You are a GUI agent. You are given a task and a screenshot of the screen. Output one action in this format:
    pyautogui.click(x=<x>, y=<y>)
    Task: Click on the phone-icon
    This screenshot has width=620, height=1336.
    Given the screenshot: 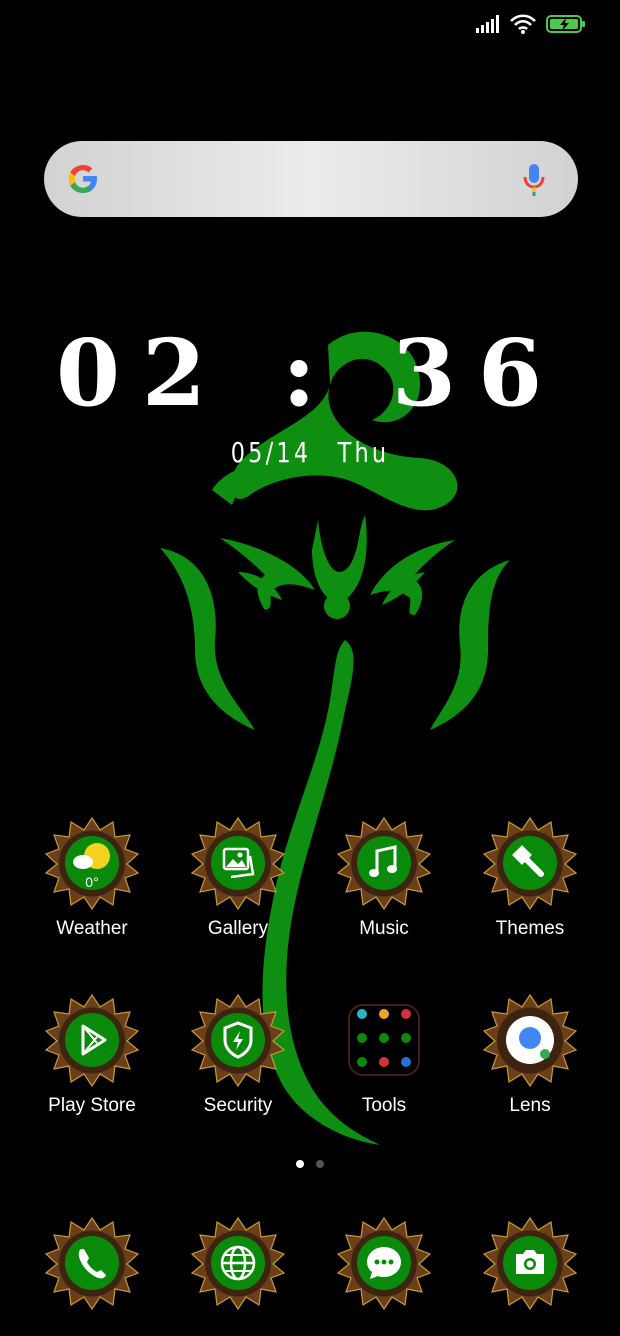 What is the action you would take?
    pyautogui.click(x=92, y=1263)
    